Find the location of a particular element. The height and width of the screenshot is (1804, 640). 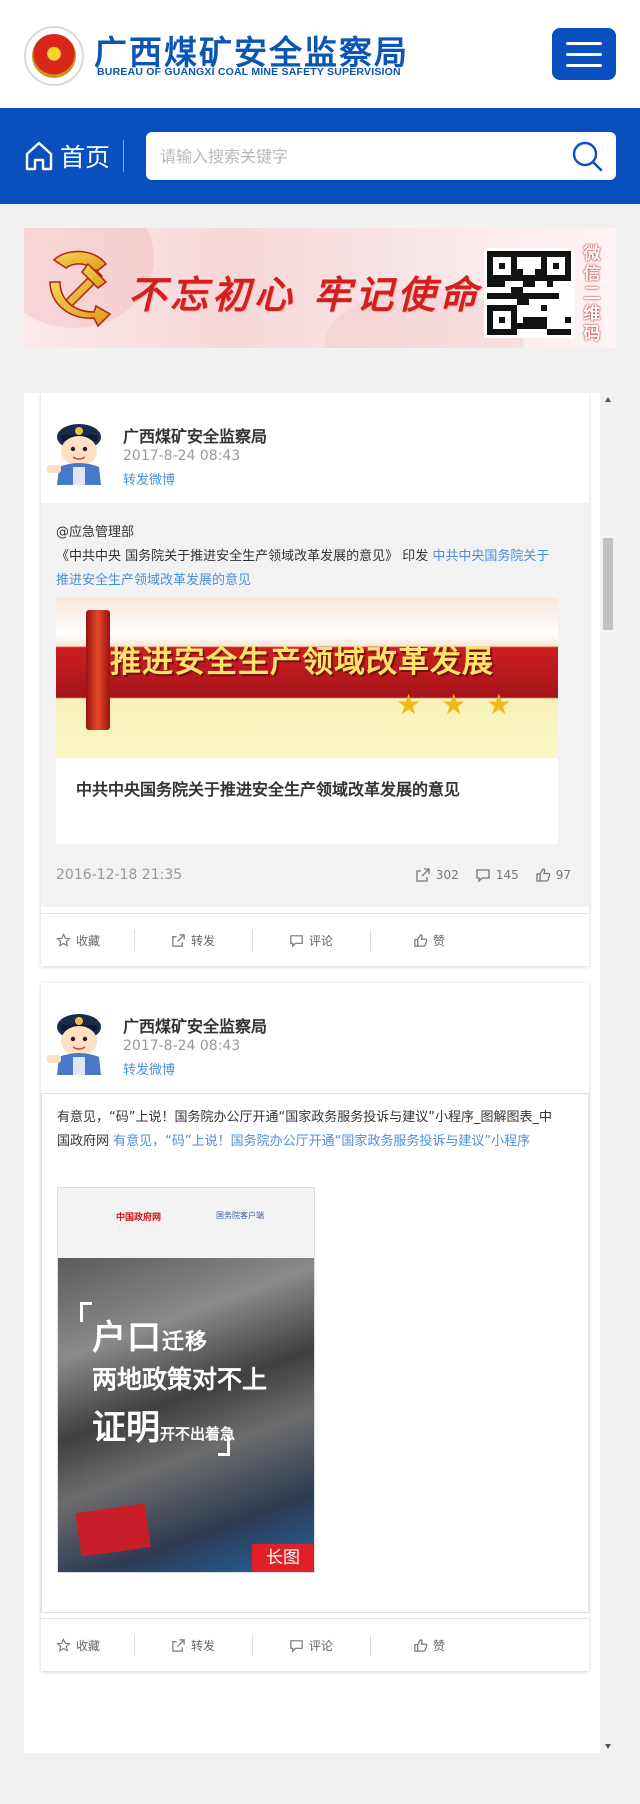

national-emblem-logo: ★ is located at coordinates (54, 56).